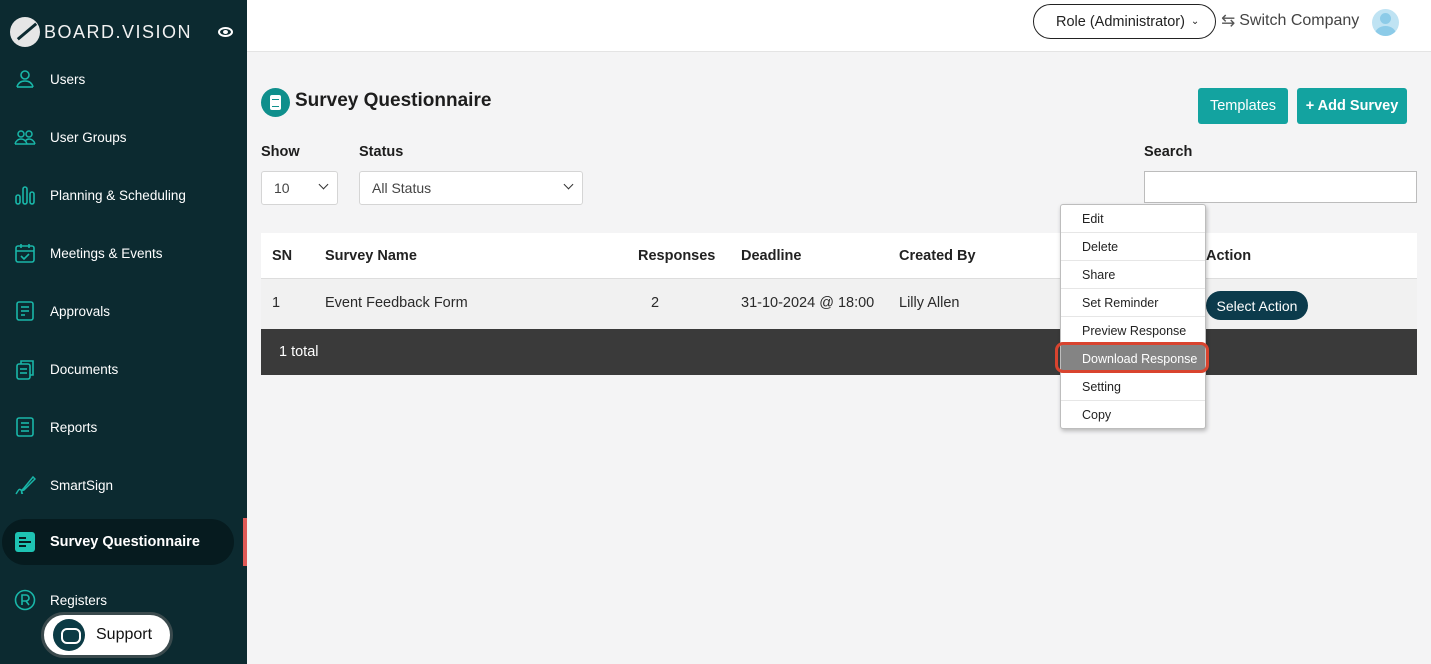  I want to click on cell-survey-name: Event Feedback Form, so click(396, 303).